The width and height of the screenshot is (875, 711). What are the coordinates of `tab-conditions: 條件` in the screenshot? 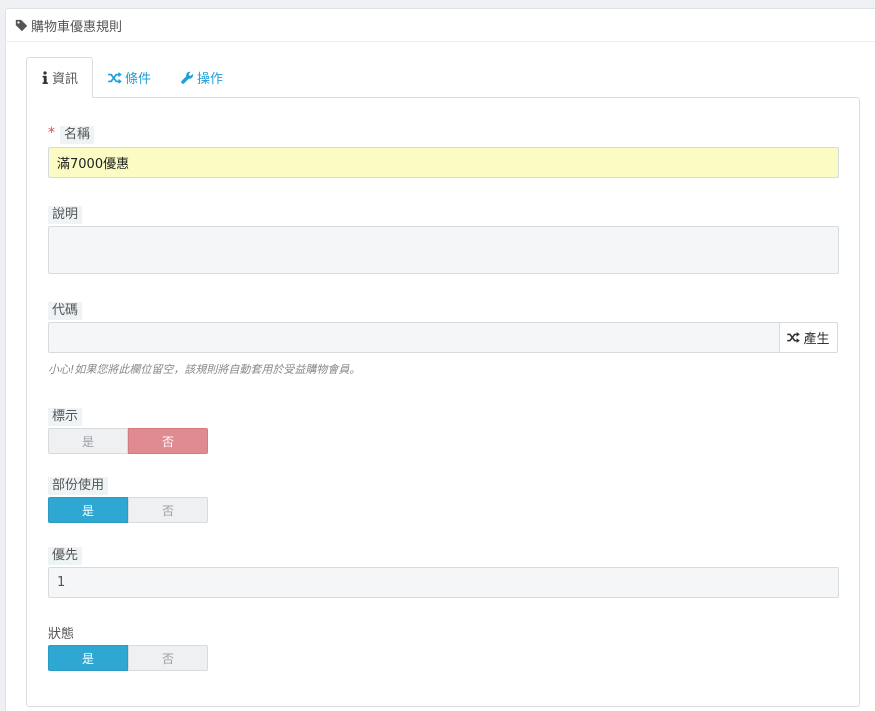 It's located at (129, 77).